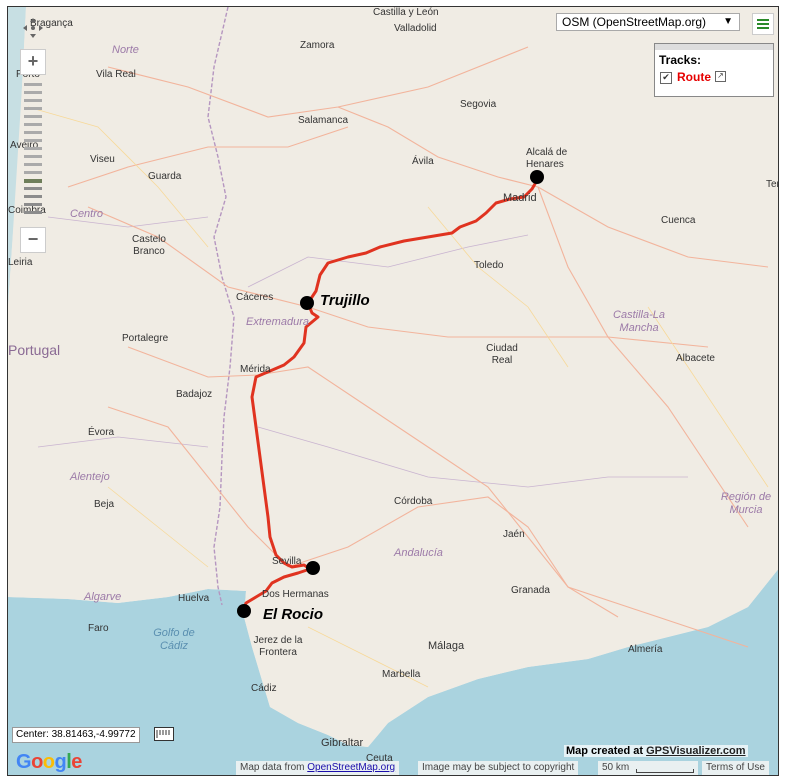 This screenshot has height=782, width=790. Describe the element at coordinates (413, 501) in the screenshot. I see `city-label: Córdoba` at that location.